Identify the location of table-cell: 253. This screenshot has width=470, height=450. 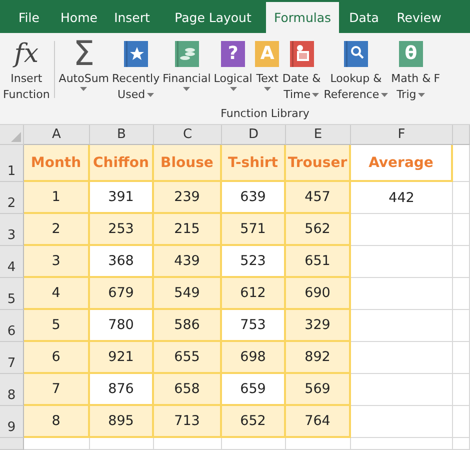
(122, 230).